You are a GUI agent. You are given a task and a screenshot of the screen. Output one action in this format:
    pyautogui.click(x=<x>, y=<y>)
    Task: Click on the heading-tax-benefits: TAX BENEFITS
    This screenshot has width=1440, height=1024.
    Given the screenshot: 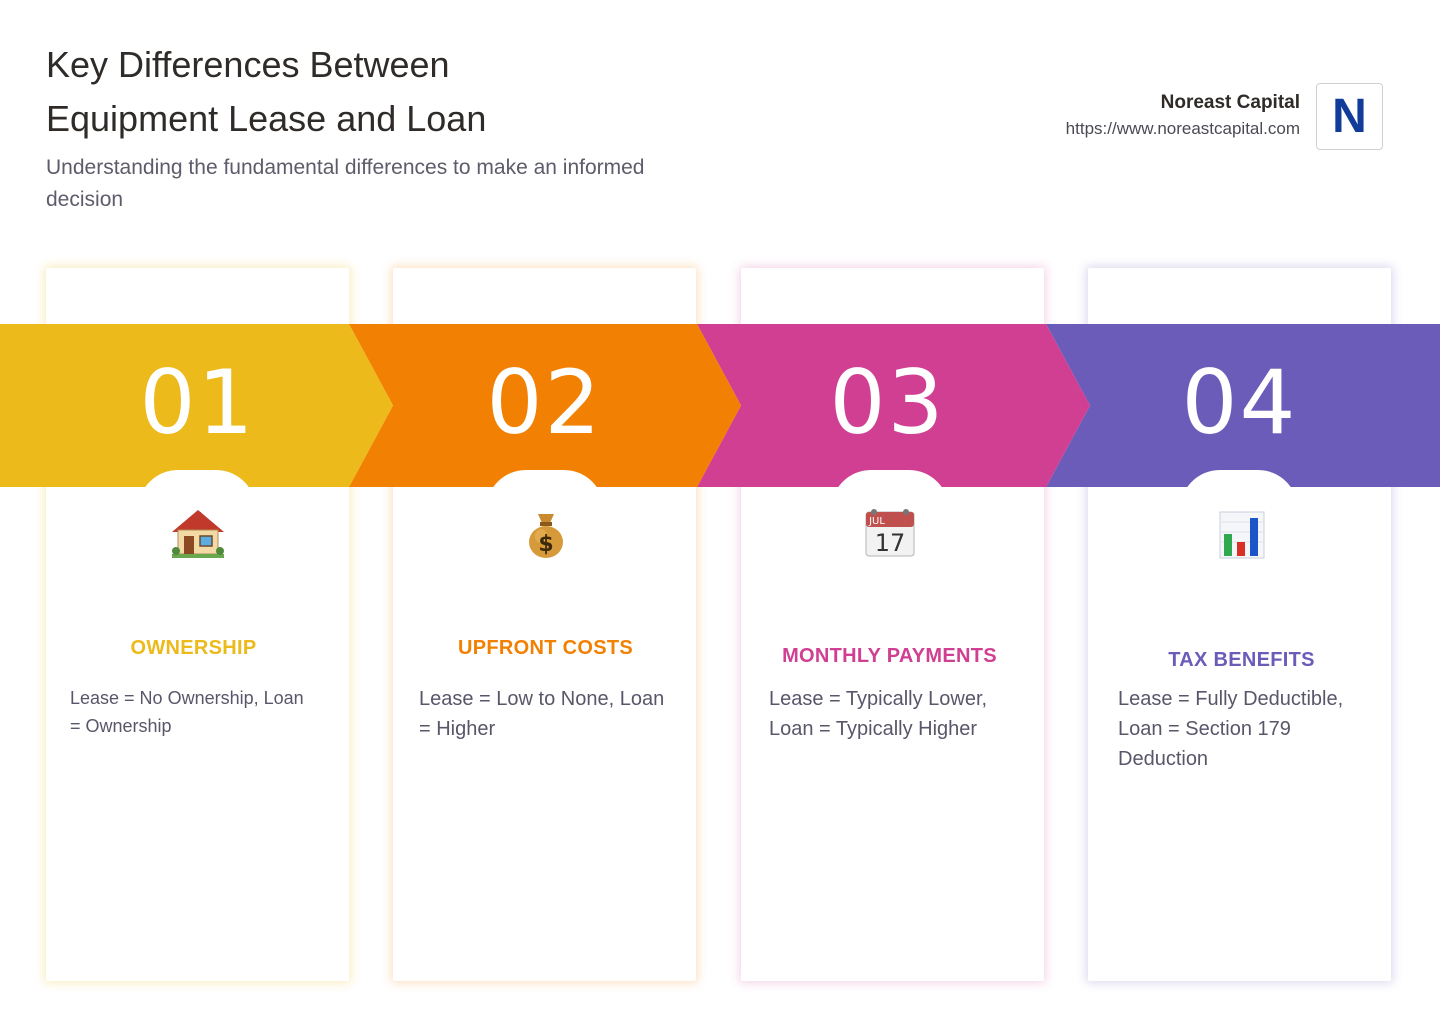 What is the action you would take?
    pyautogui.click(x=1241, y=660)
    